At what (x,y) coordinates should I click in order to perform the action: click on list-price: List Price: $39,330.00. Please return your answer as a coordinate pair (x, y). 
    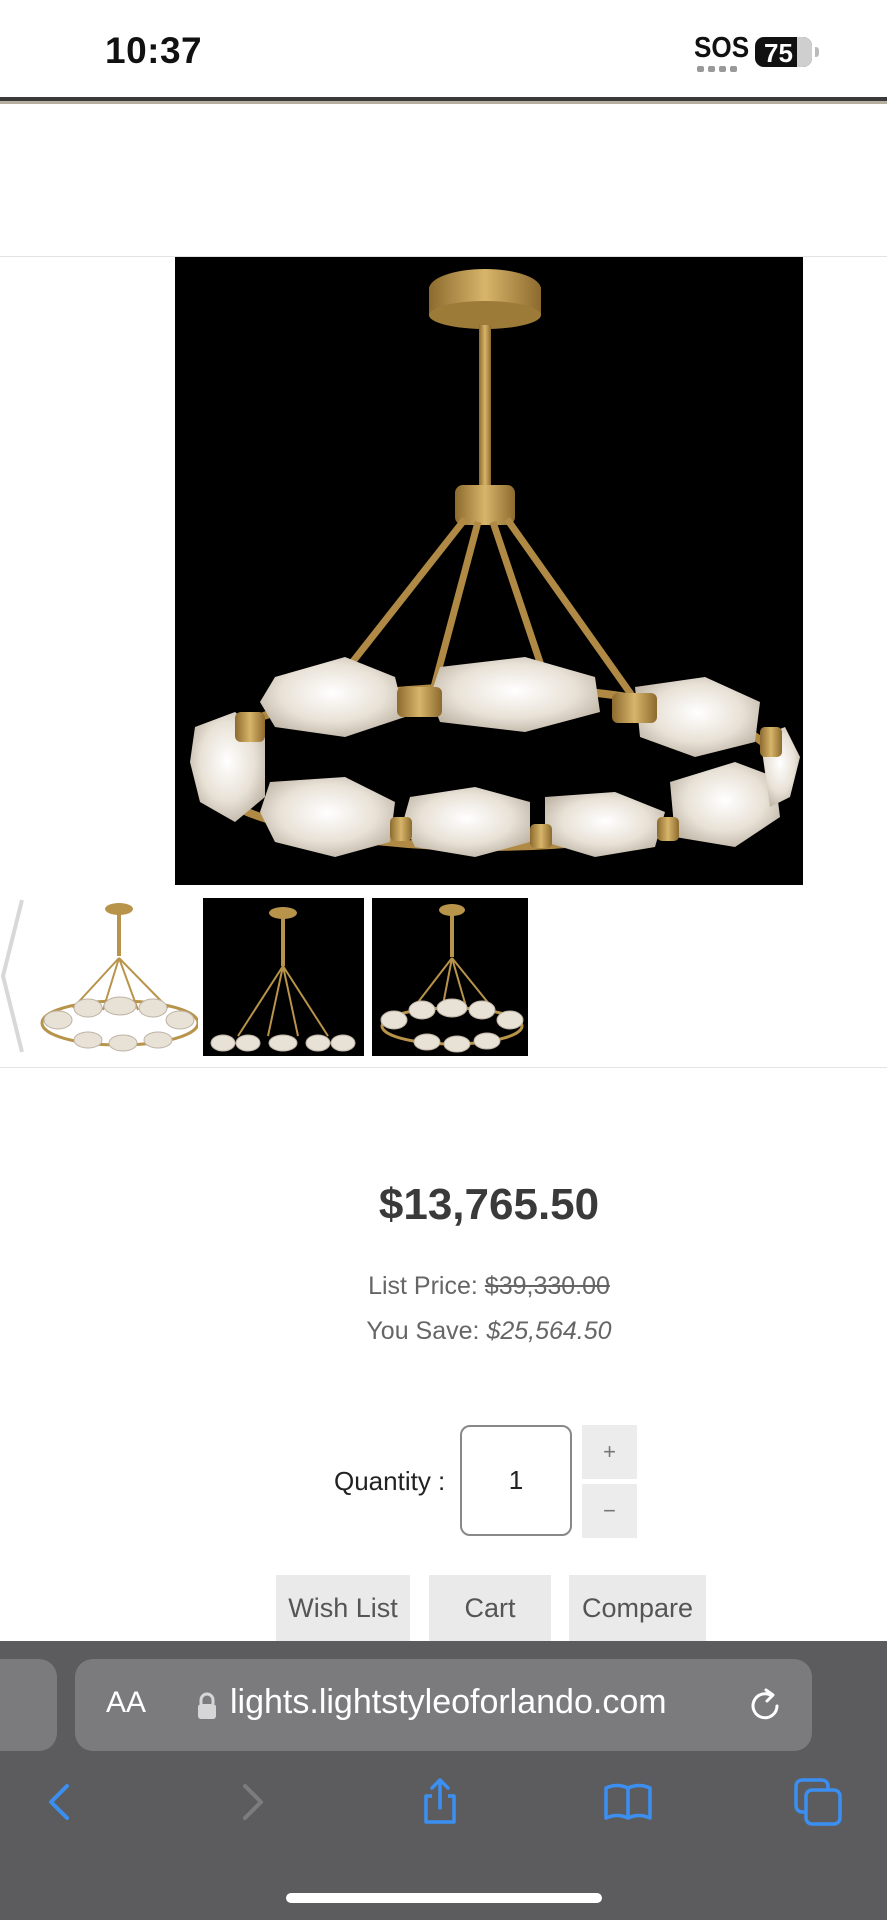
    Looking at the image, I should click on (443, 1286).